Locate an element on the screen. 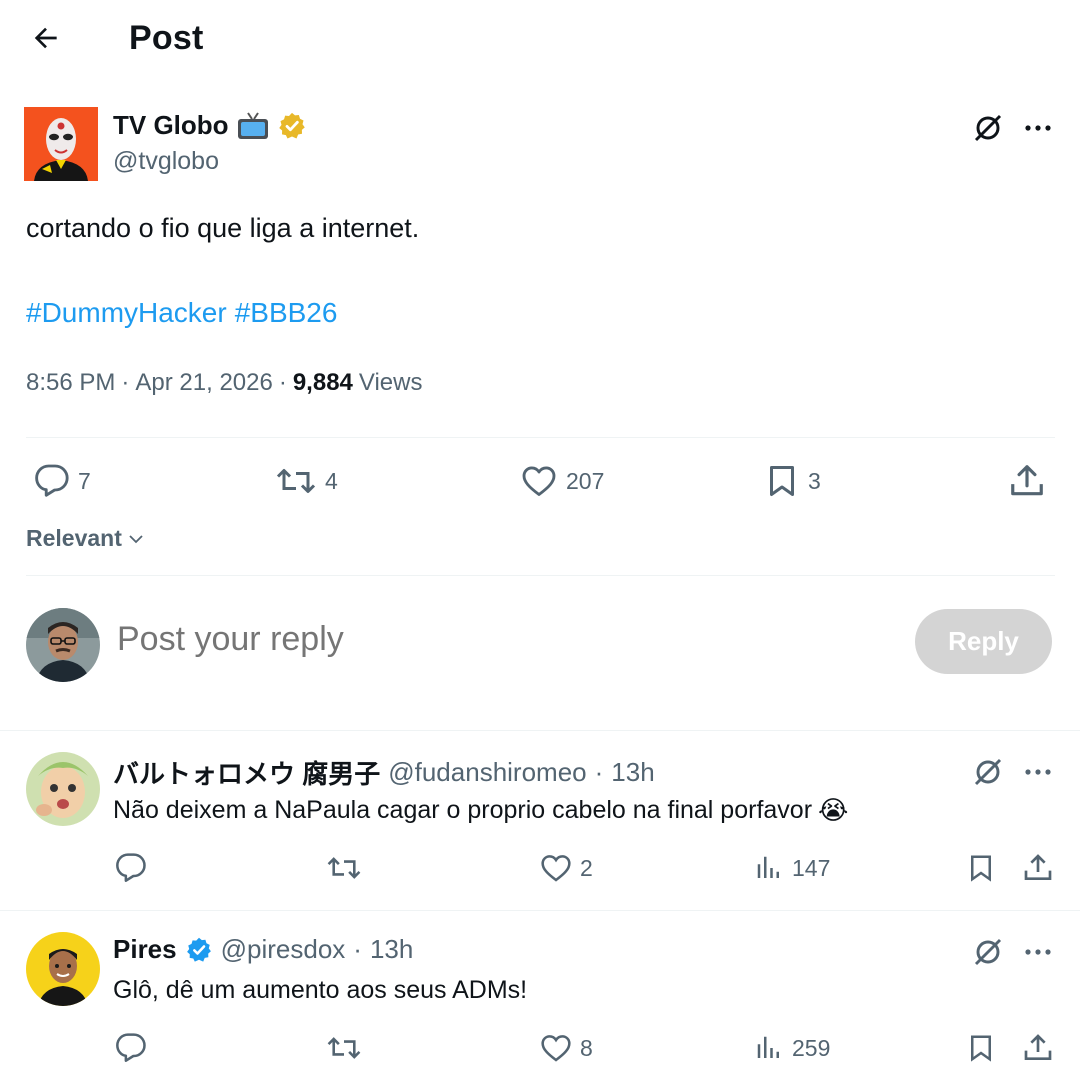  reply-text: Glô, dê um aumento aos seus ADMs! is located at coordinates (320, 990).